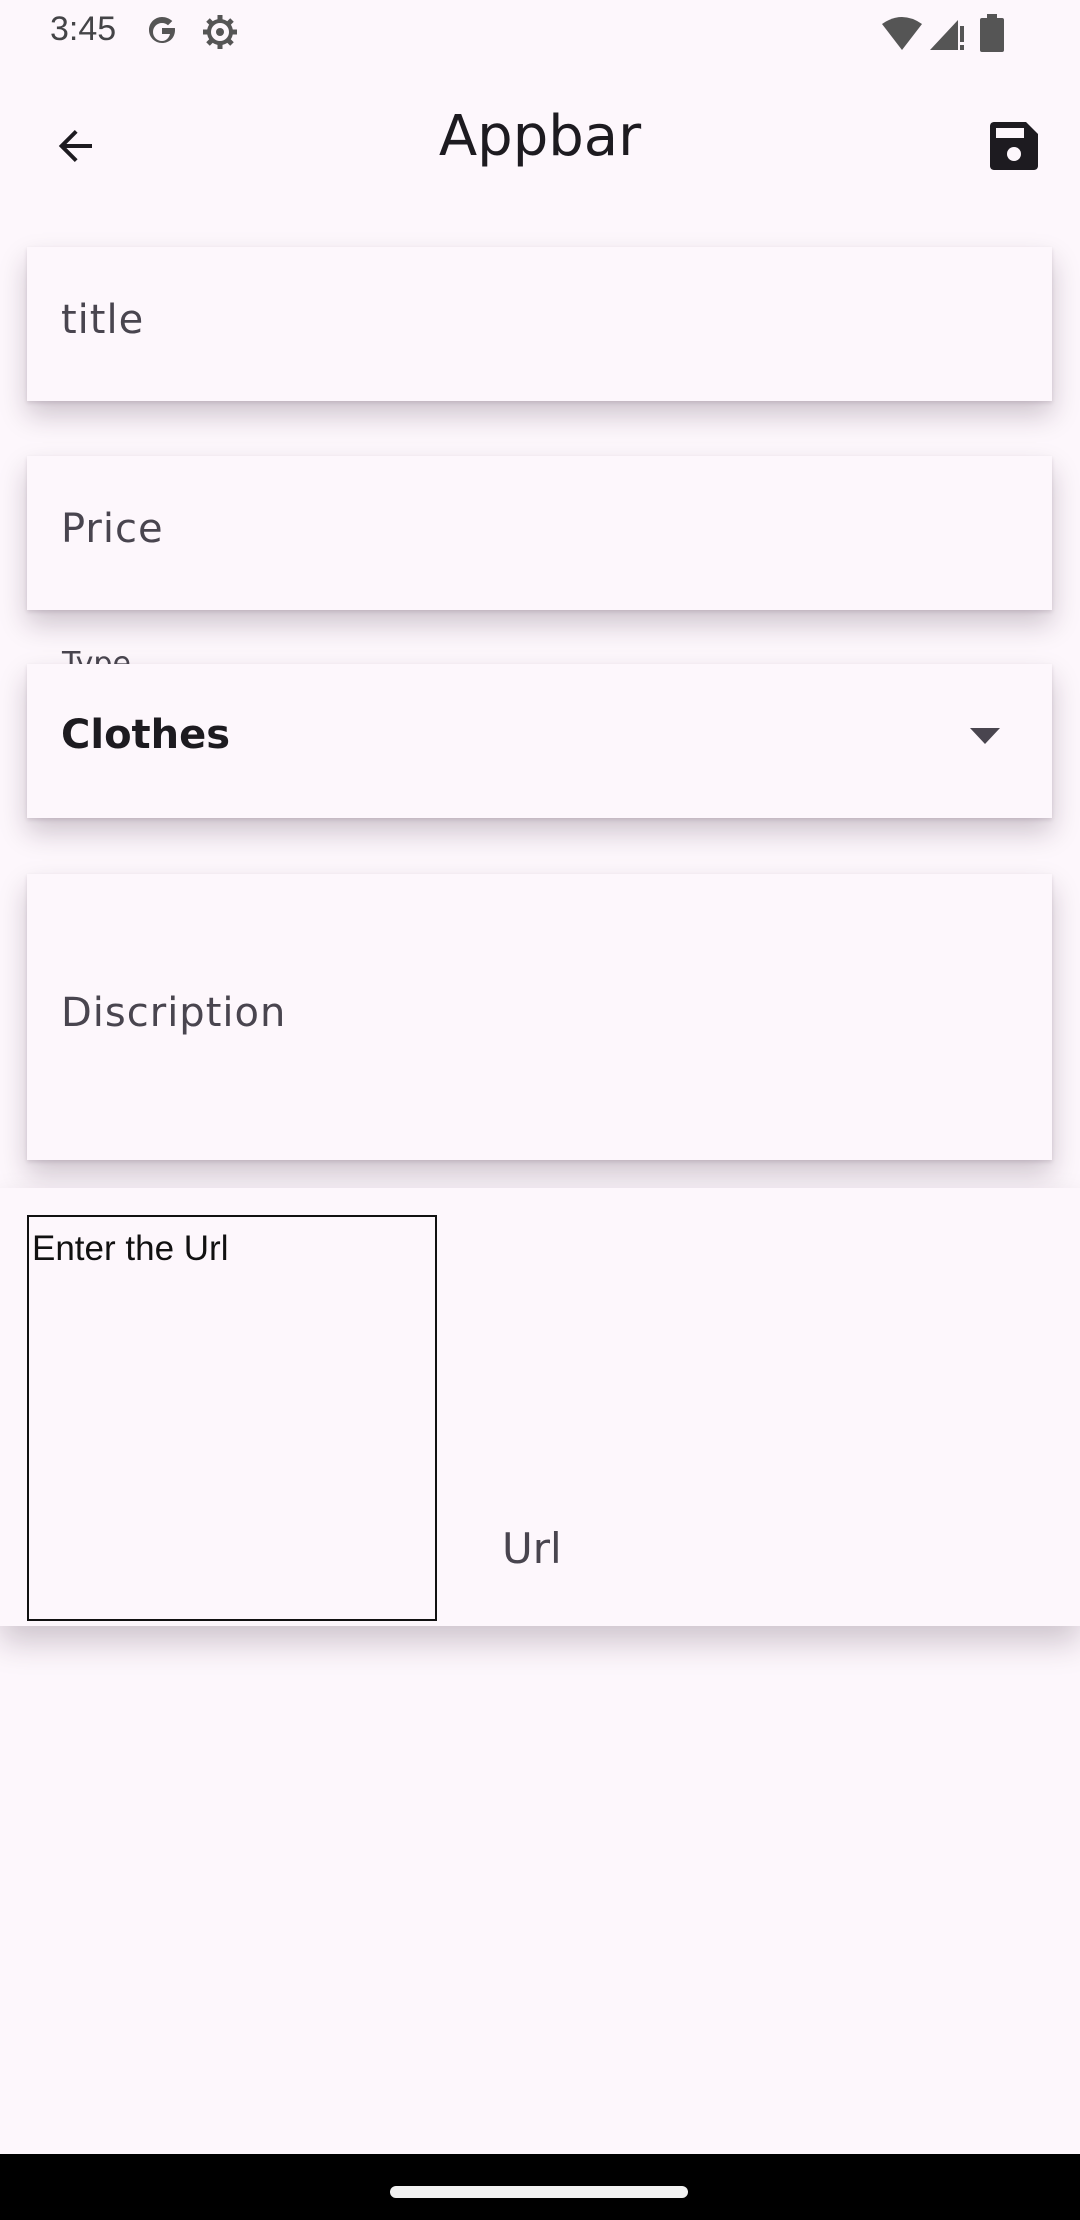  Describe the element at coordinates (540, 136) in the screenshot. I see `page-title: Appbar` at that location.